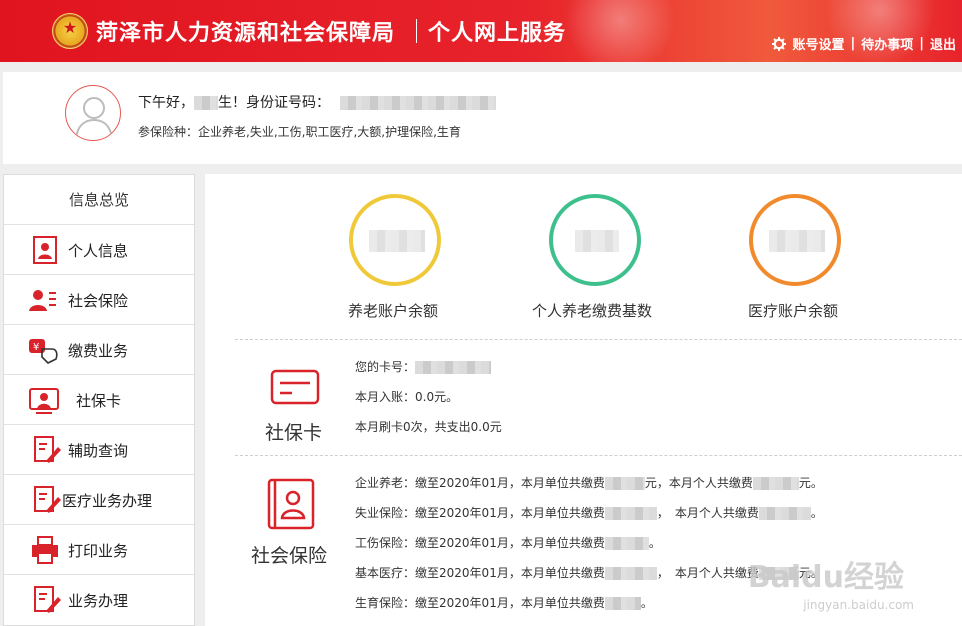 The width and height of the screenshot is (962, 626). I want to click on sidebar-item-print: 打印业务, so click(99, 550).